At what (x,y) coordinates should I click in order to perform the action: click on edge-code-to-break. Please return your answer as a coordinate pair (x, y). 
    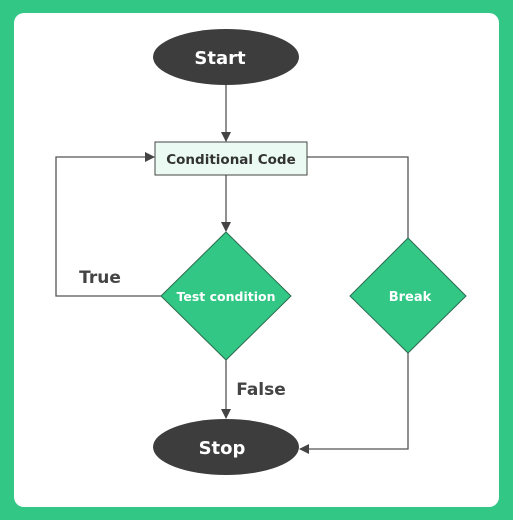
    Looking at the image, I should click on (358, 197).